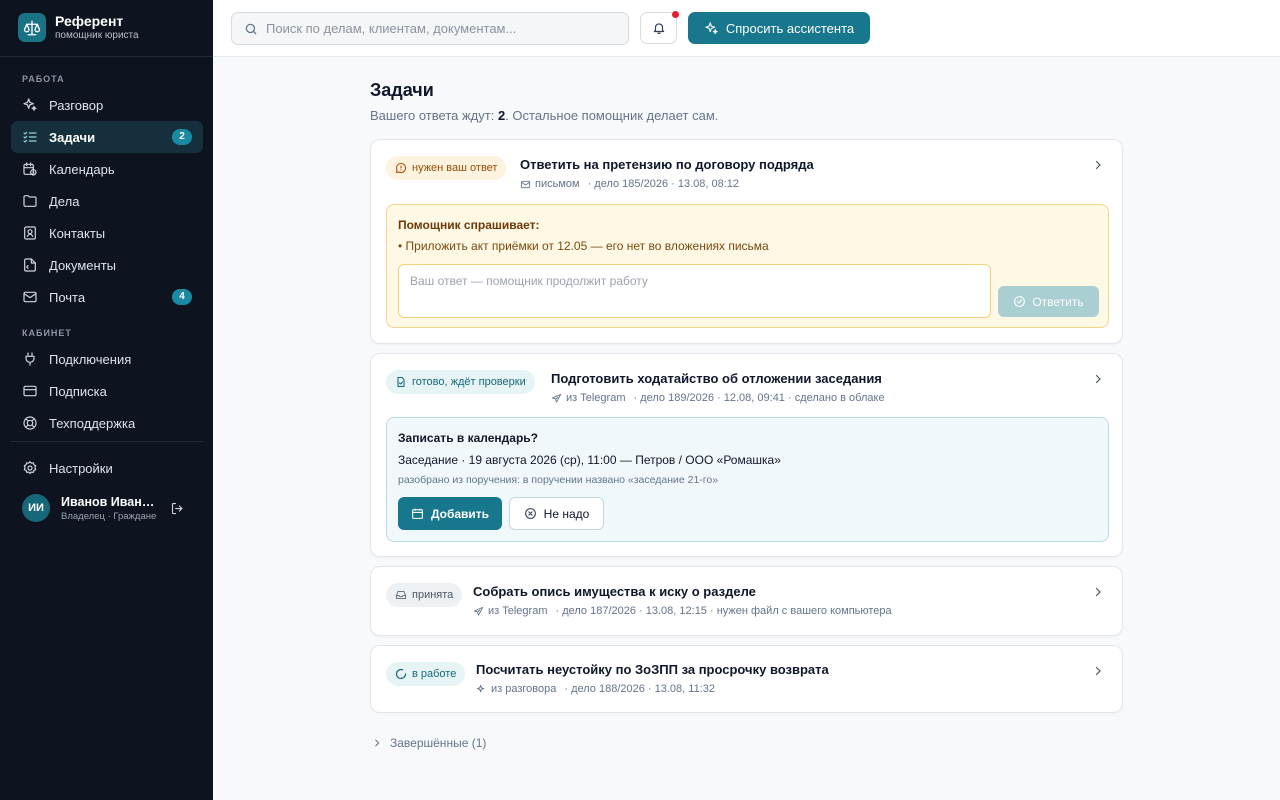 The width and height of the screenshot is (1280, 800). What do you see at coordinates (67, 297) in the screenshot?
I see `sidebar-item-label: Почта` at bounding box center [67, 297].